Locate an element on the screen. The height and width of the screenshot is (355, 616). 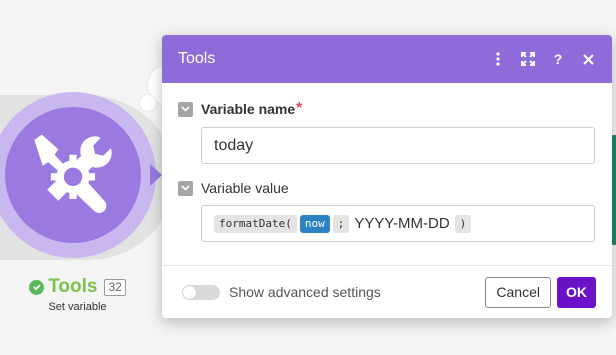
module-subtitle: Set variable is located at coordinates (77, 307).